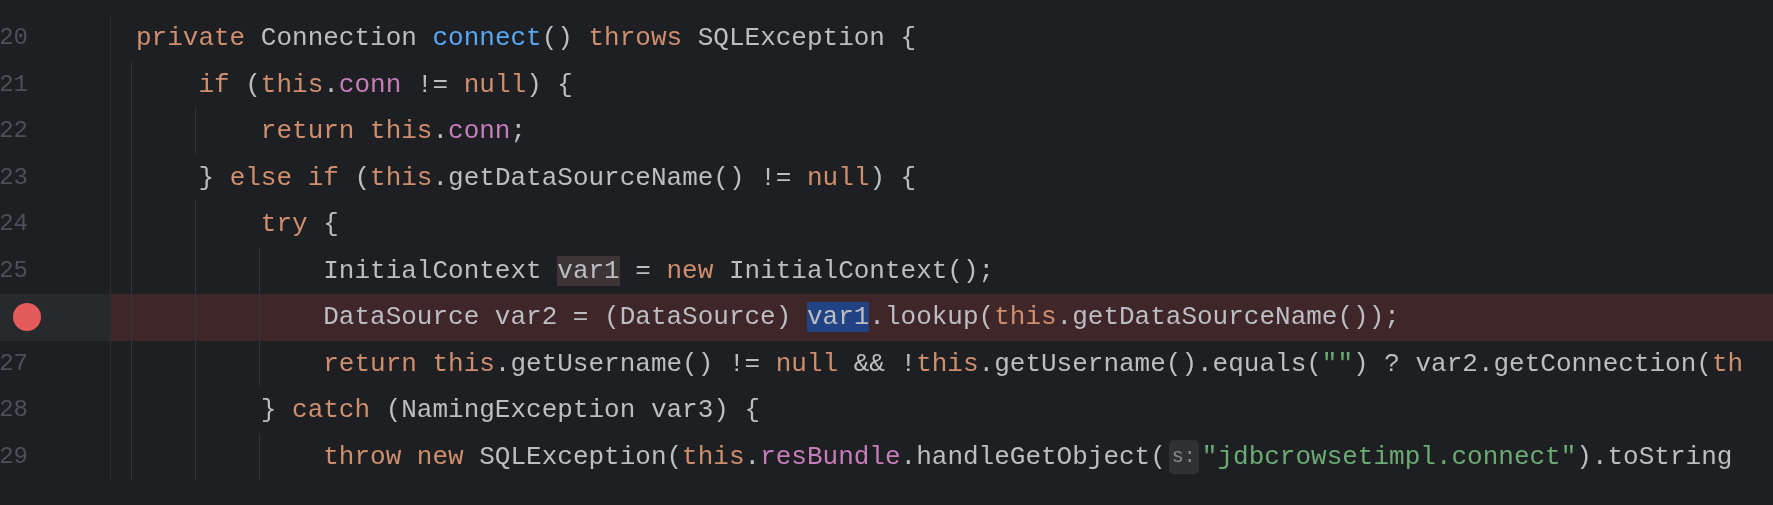 This screenshot has width=1773, height=505. I want to click on code-text: try {, so click(299, 225).